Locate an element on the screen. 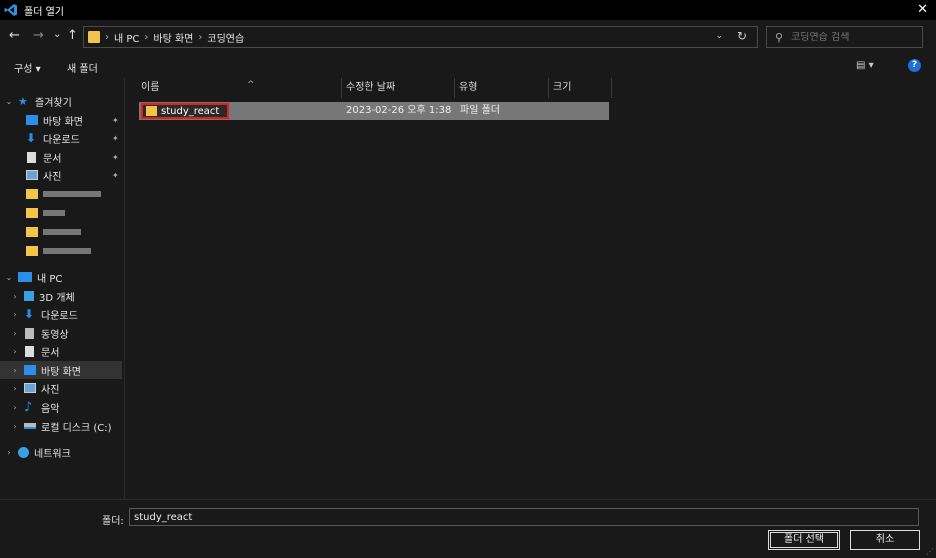 Image resolution: width=936 pixels, height=558 pixels. resize-grip-icon: ⋰ is located at coordinates (930, 551).